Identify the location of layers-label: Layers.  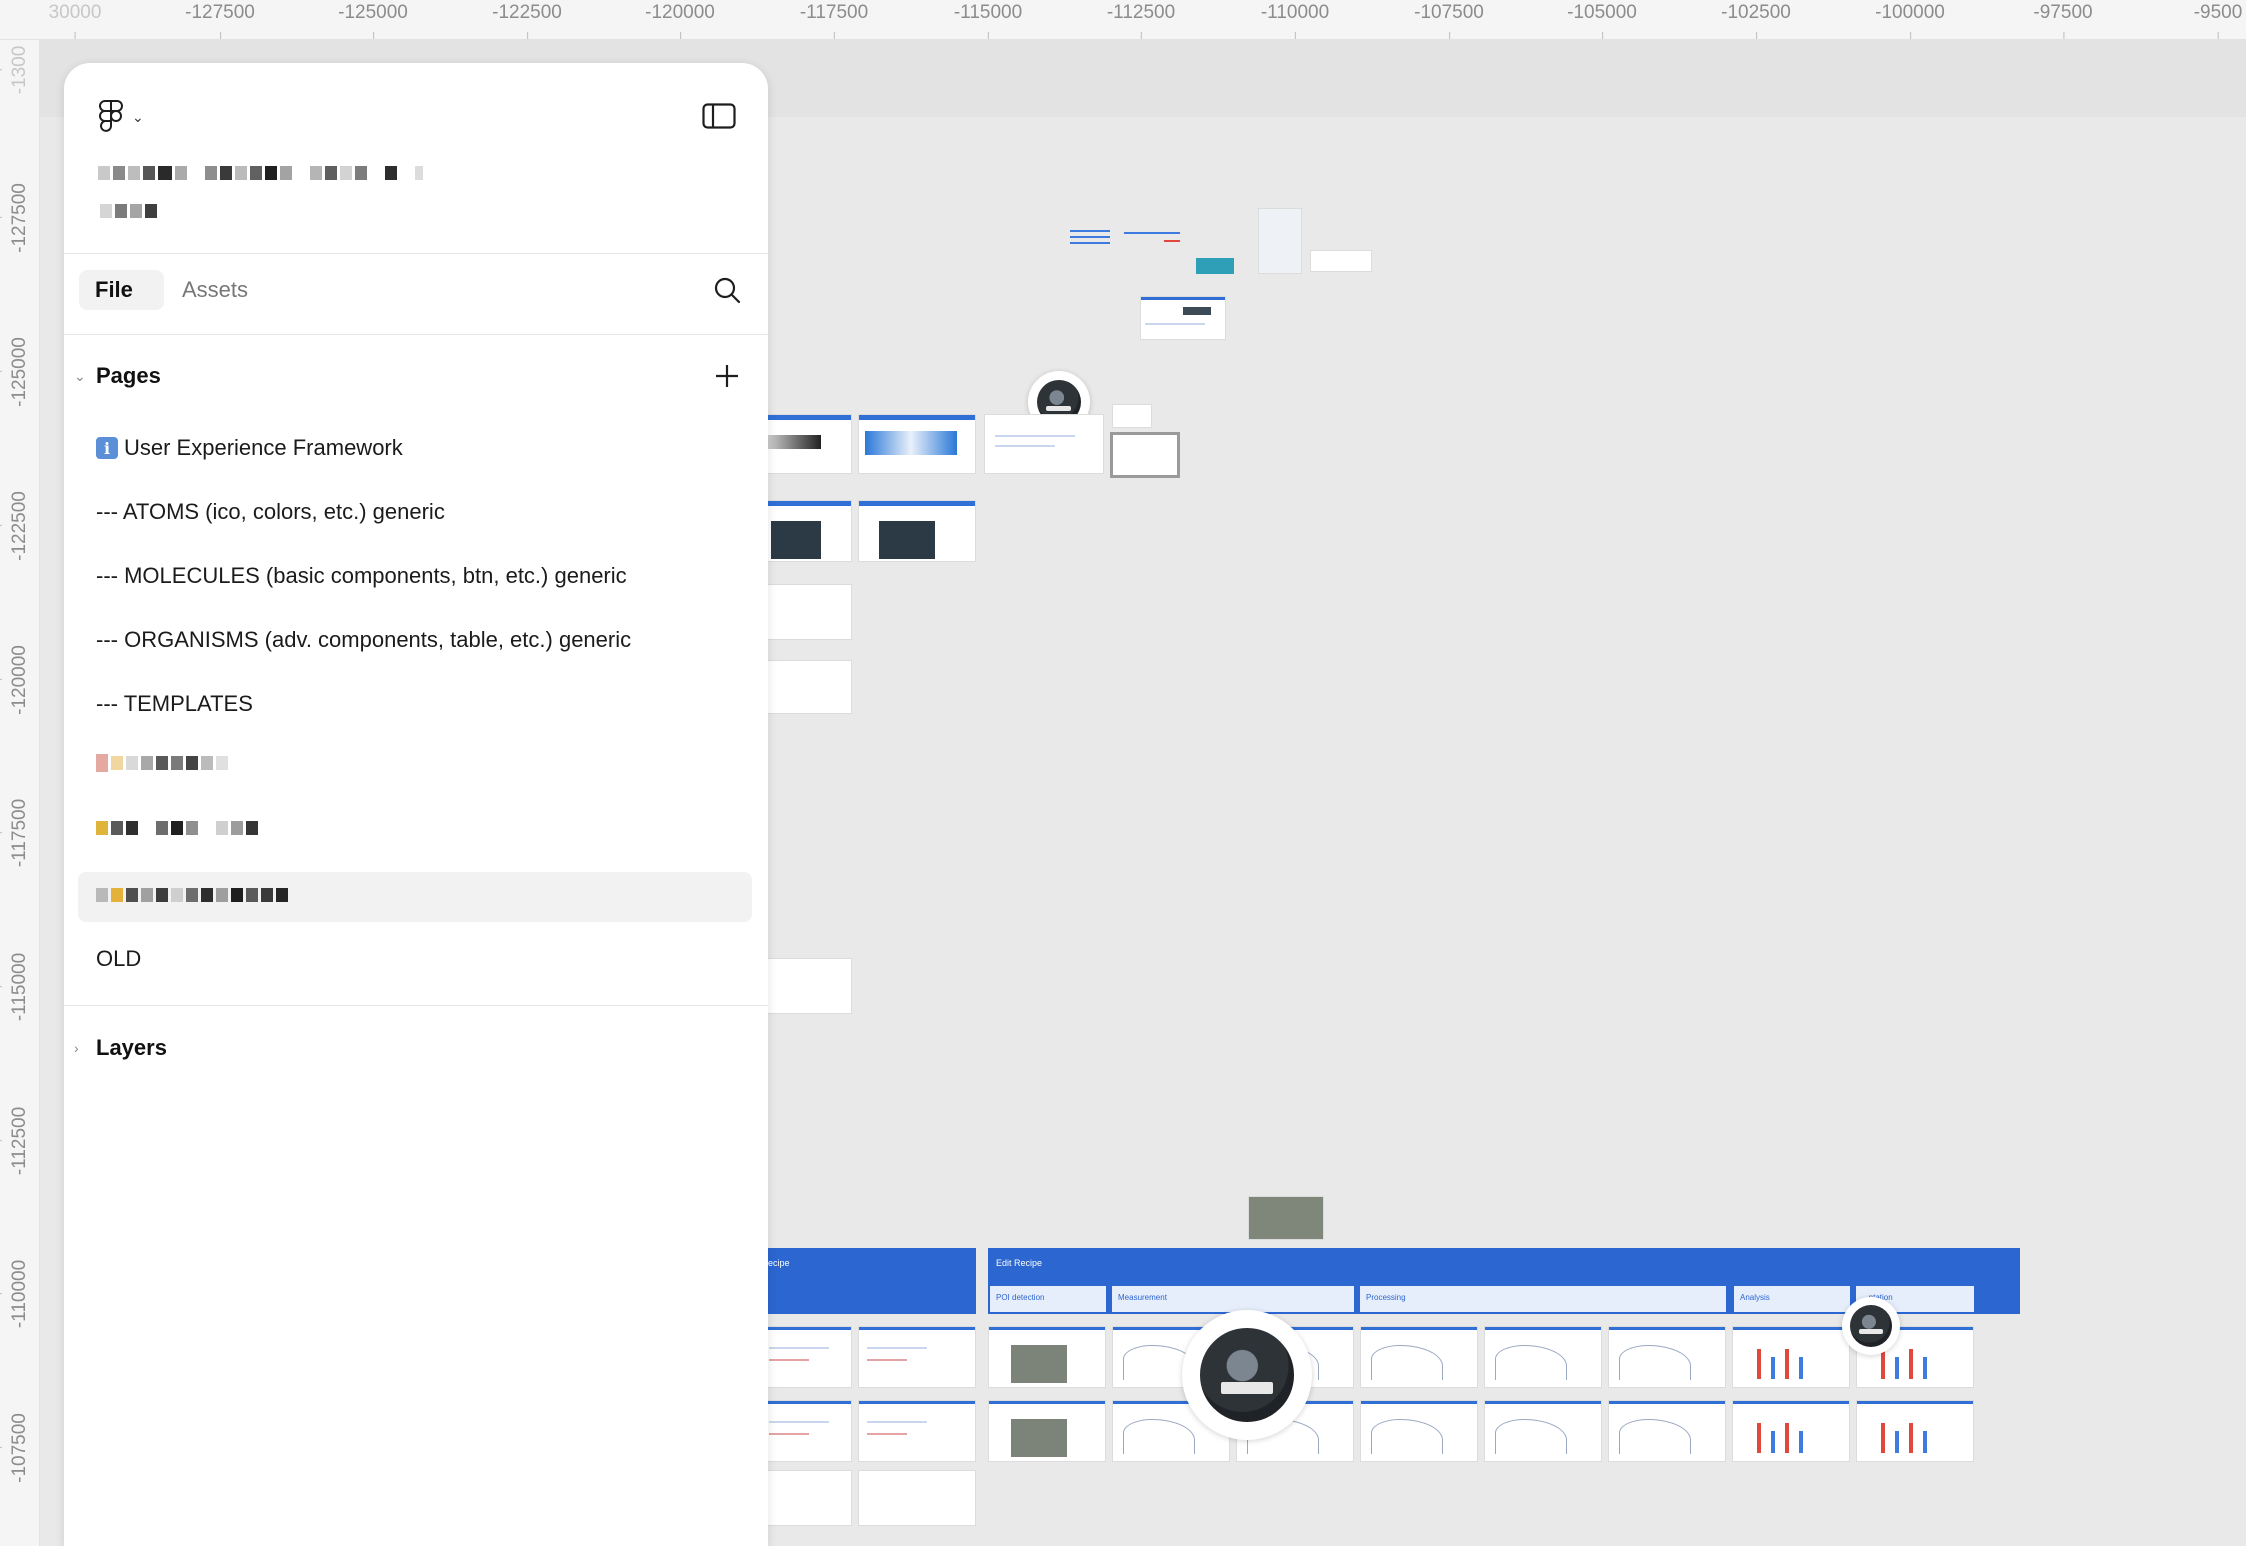
(131, 1047).